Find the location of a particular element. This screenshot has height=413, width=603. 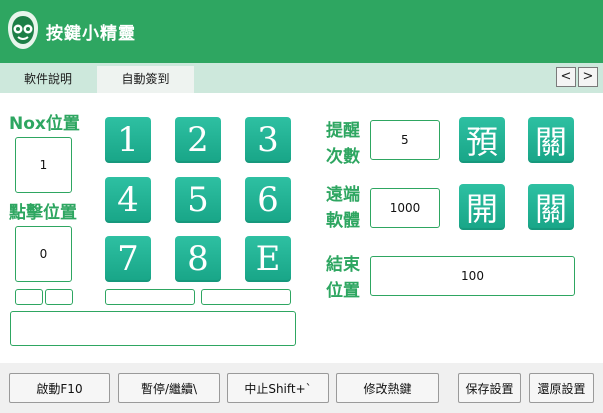

key-3: 3 is located at coordinates (268, 140).